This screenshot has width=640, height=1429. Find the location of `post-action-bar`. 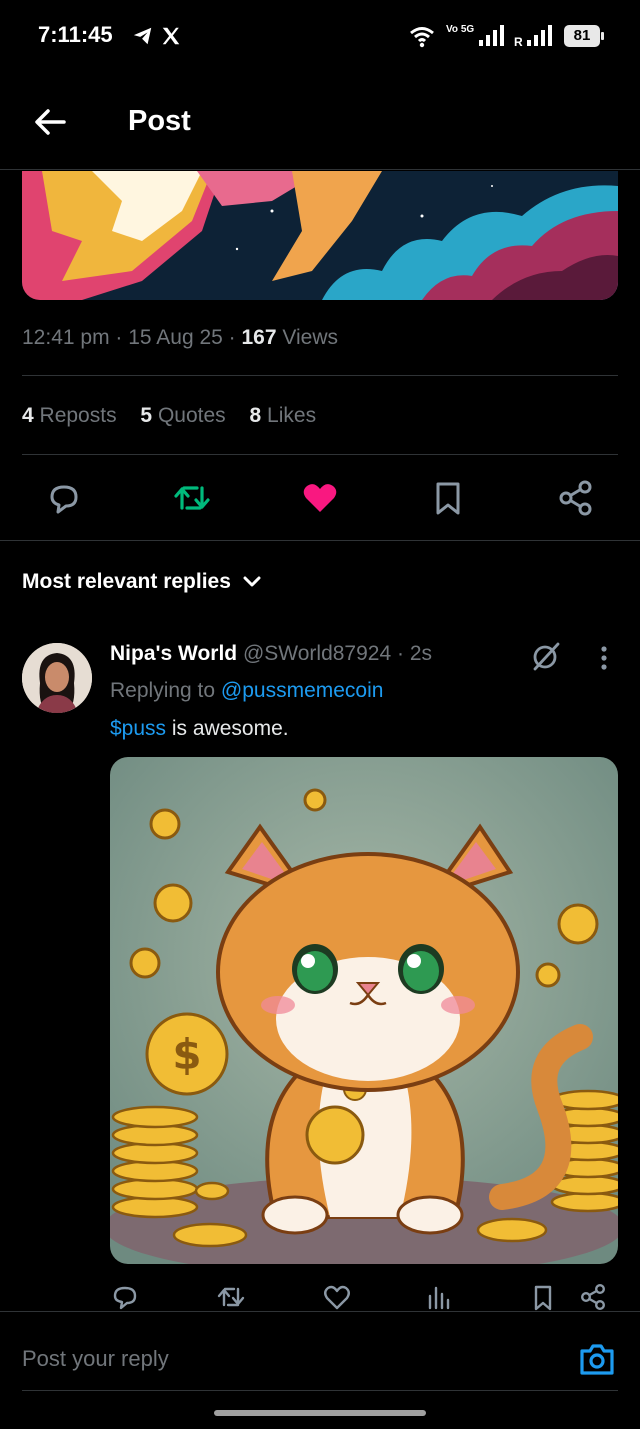

post-action-bar is located at coordinates (320, 499).